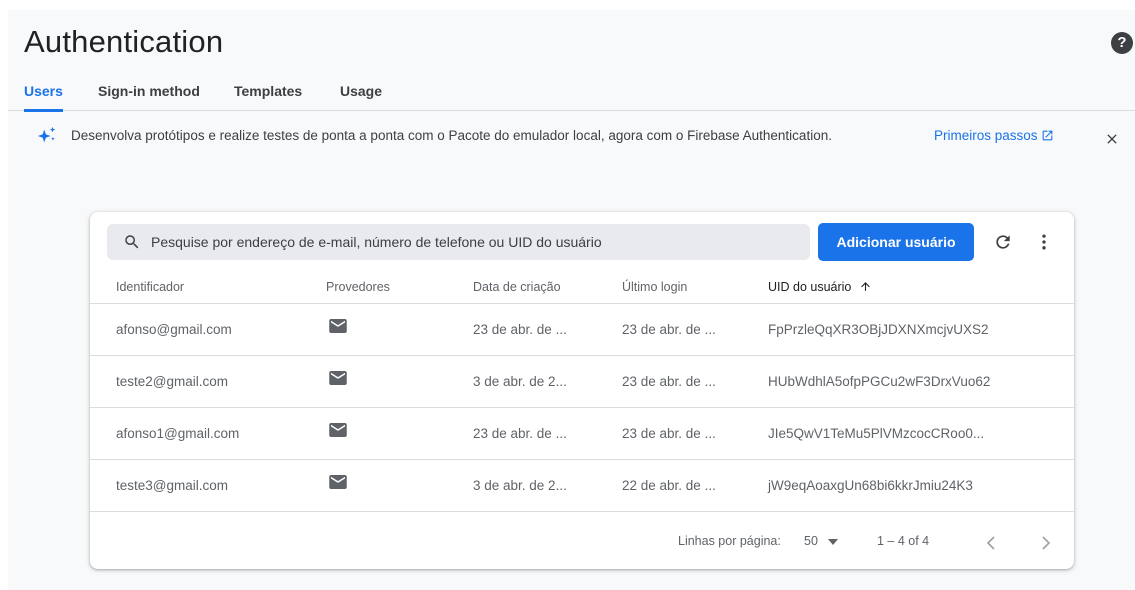  I want to click on tab-sign-in-method: Sign-in method, so click(149, 96).